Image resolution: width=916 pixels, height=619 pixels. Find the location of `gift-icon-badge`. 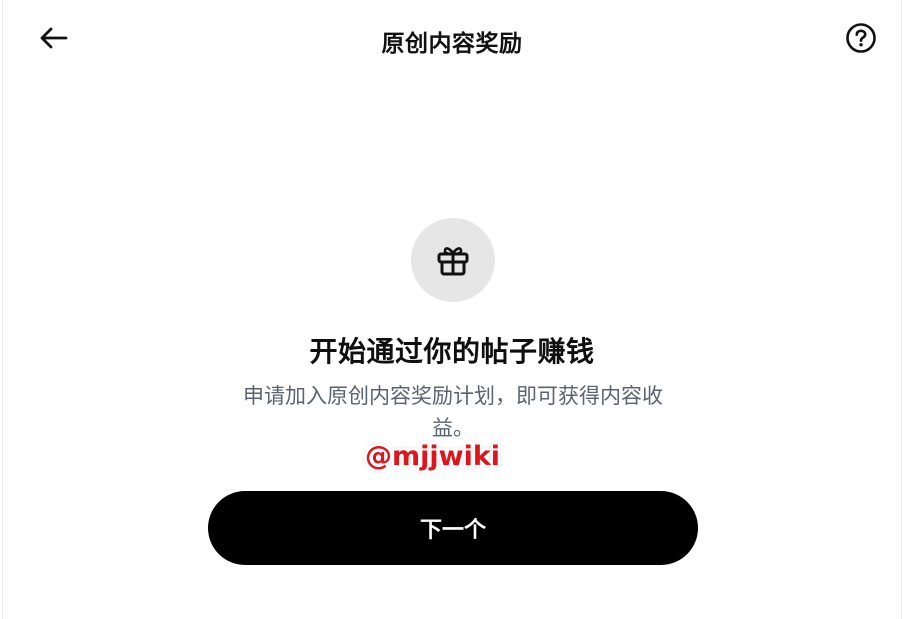

gift-icon-badge is located at coordinates (453, 260).